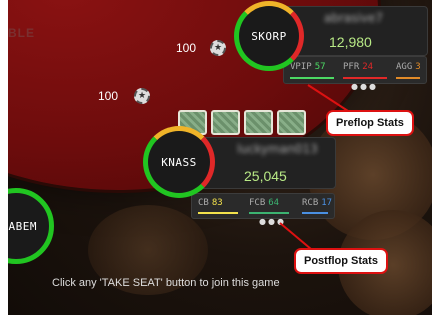 The width and height of the screenshot is (440, 322). Describe the element at coordinates (264, 203) in the screenshot. I see `stat-fcb: FCB 64` at that location.